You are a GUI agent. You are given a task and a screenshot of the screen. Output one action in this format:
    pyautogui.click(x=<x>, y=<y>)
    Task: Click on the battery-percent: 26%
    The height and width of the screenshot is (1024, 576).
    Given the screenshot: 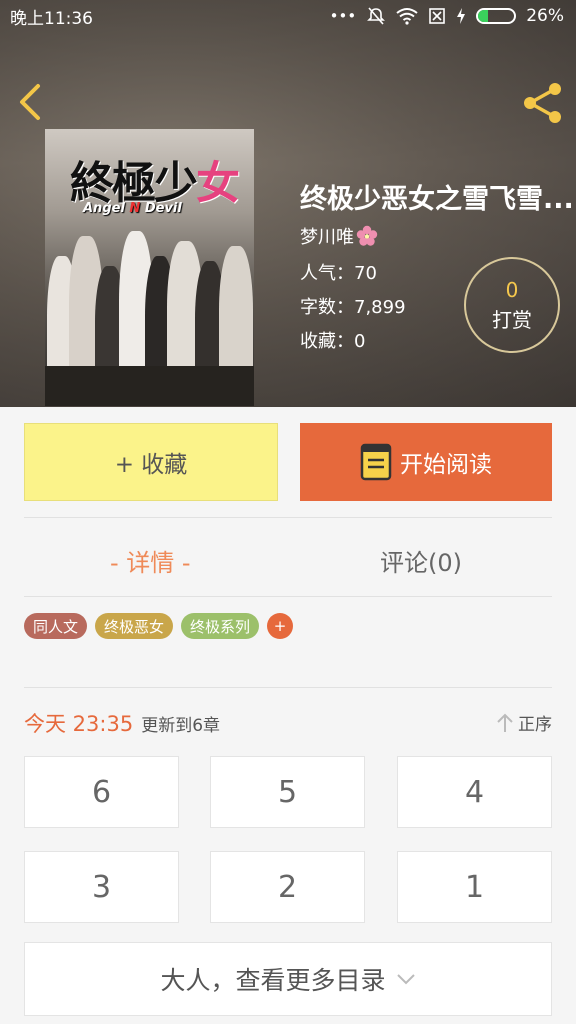 What is the action you would take?
    pyautogui.click(x=545, y=16)
    